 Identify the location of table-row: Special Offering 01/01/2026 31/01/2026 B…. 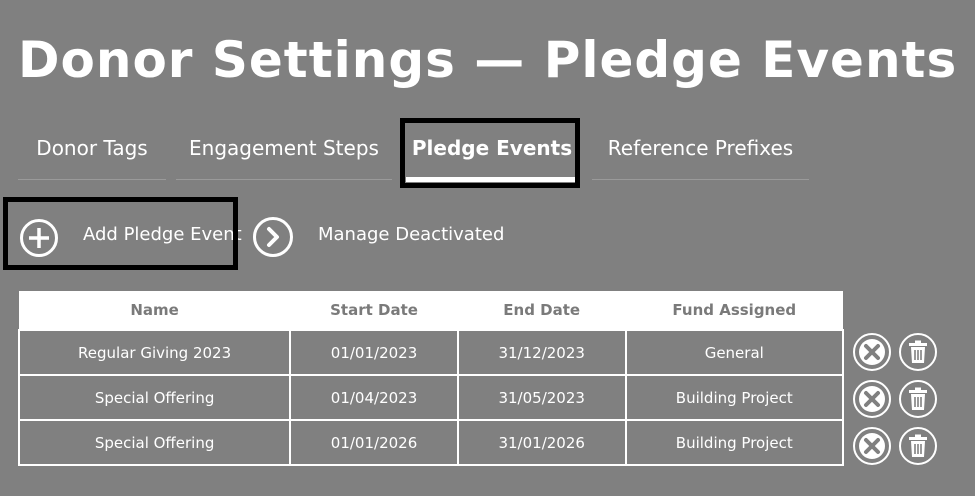
(431, 442).